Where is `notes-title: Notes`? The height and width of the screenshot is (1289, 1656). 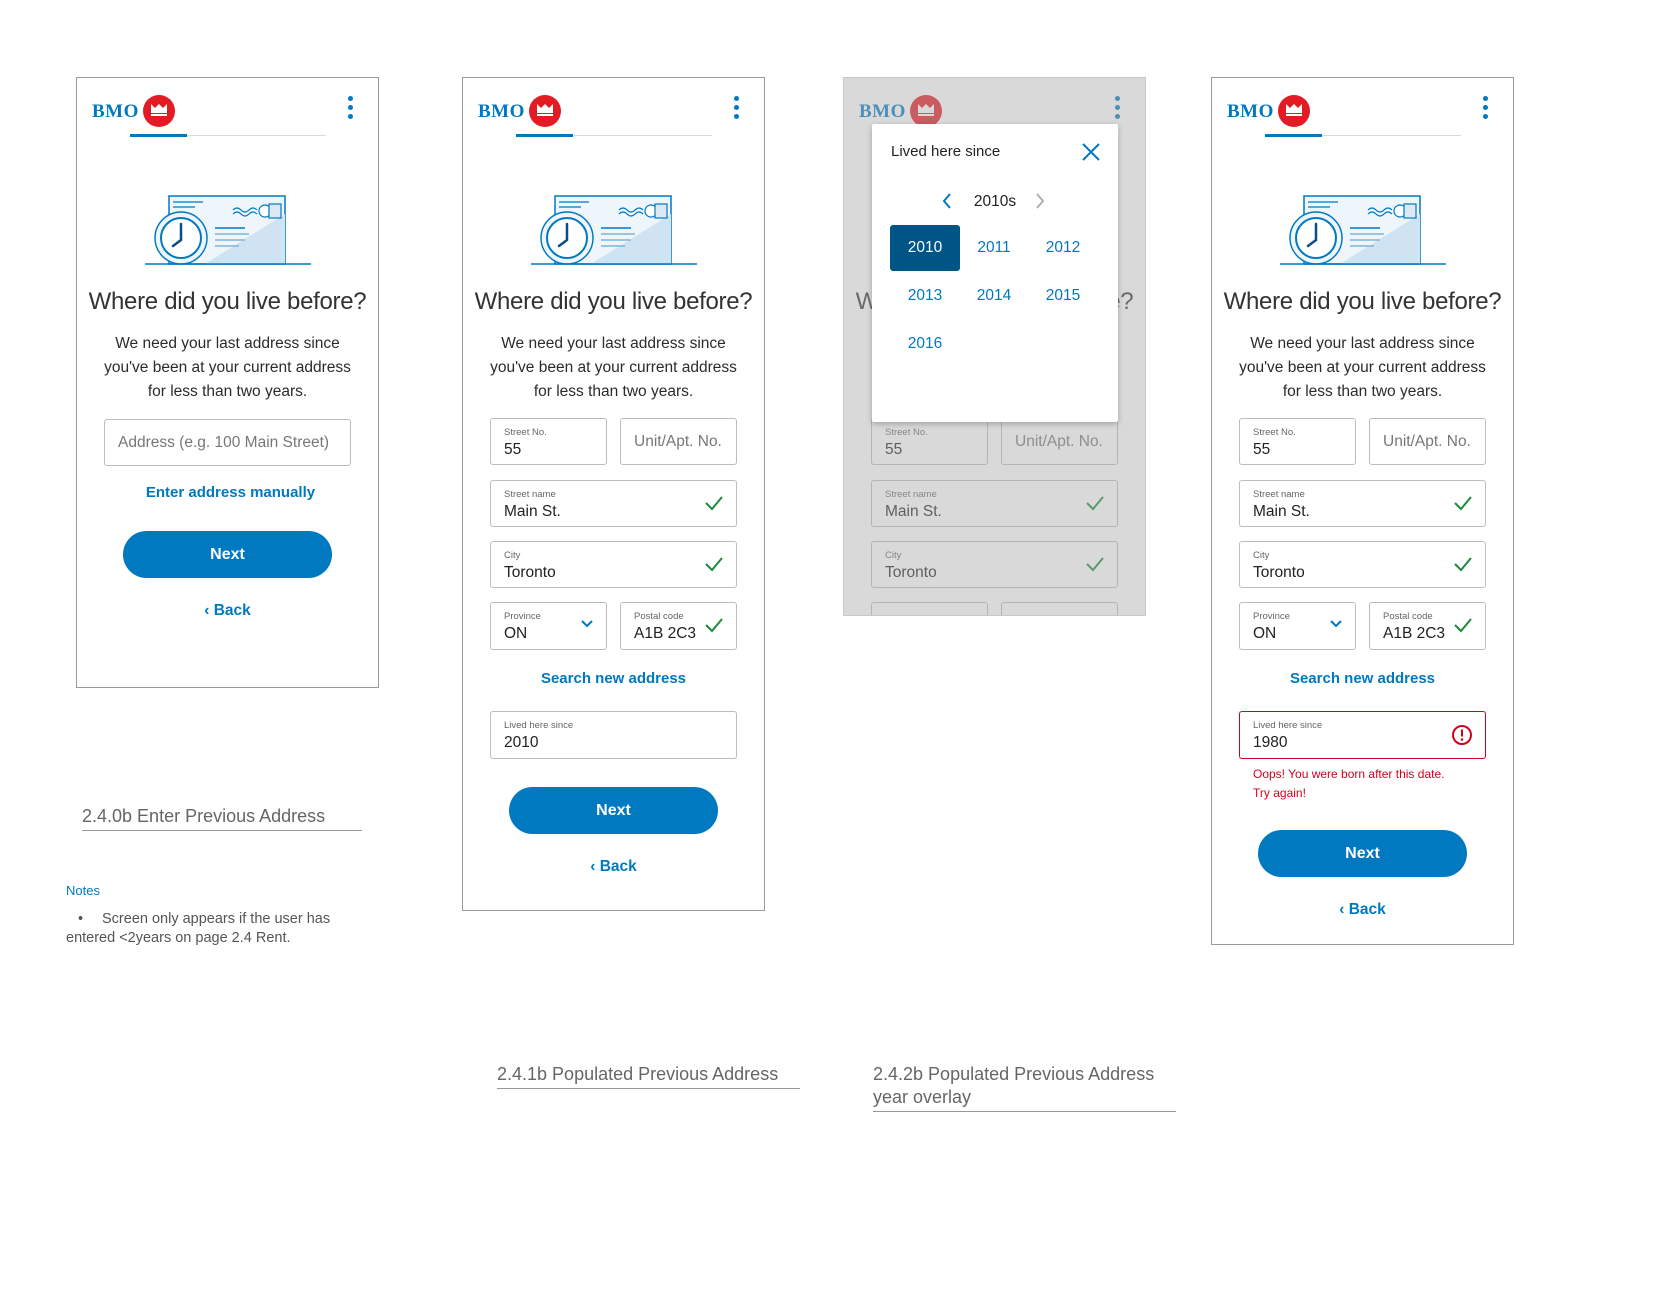 notes-title: Notes is located at coordinates (83, 890).